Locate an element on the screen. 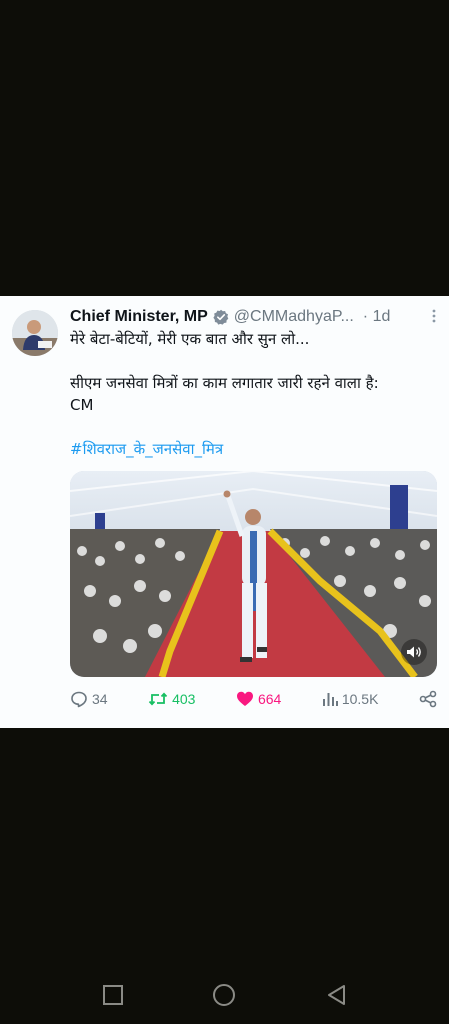 This screenshot has height=1024, width=449. like-count: 664 is located at coordinates (269, 699).